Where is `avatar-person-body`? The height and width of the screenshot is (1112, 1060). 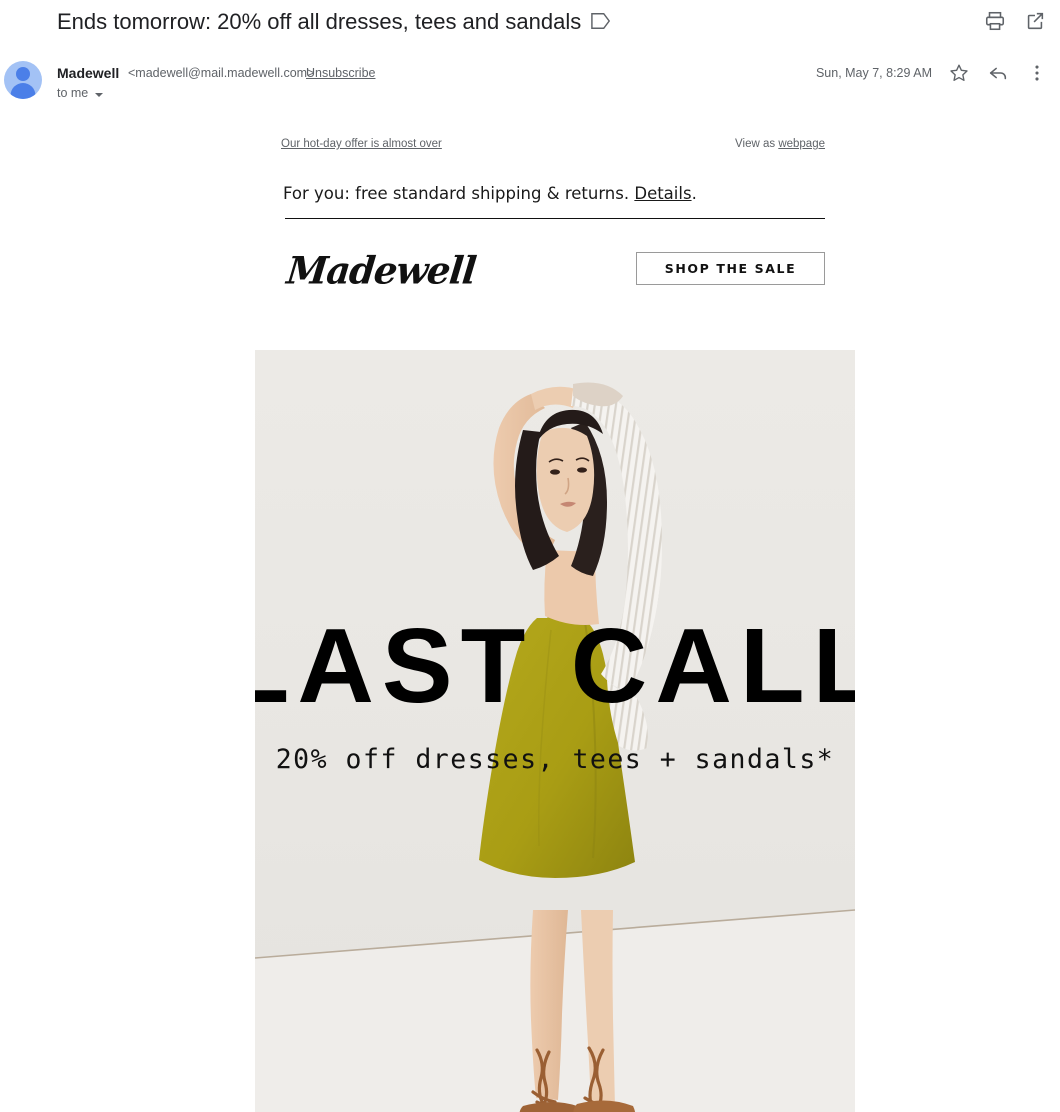
avatar-person-body is located at coordinates (23, 91).